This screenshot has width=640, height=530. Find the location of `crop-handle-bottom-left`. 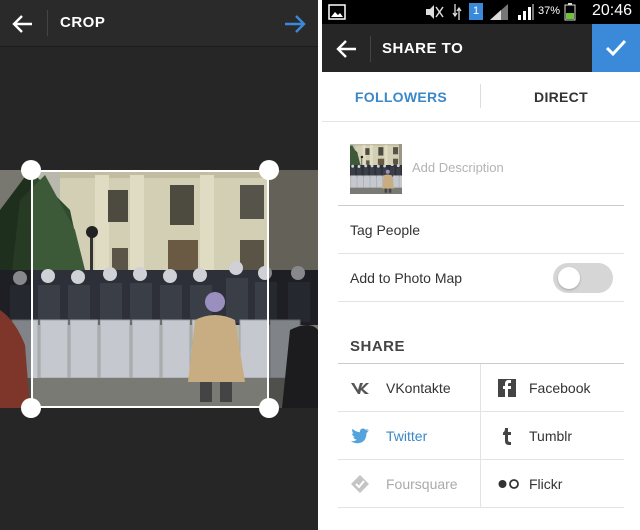

crop-handle-bottom-left is located at coordinates (31, 408).